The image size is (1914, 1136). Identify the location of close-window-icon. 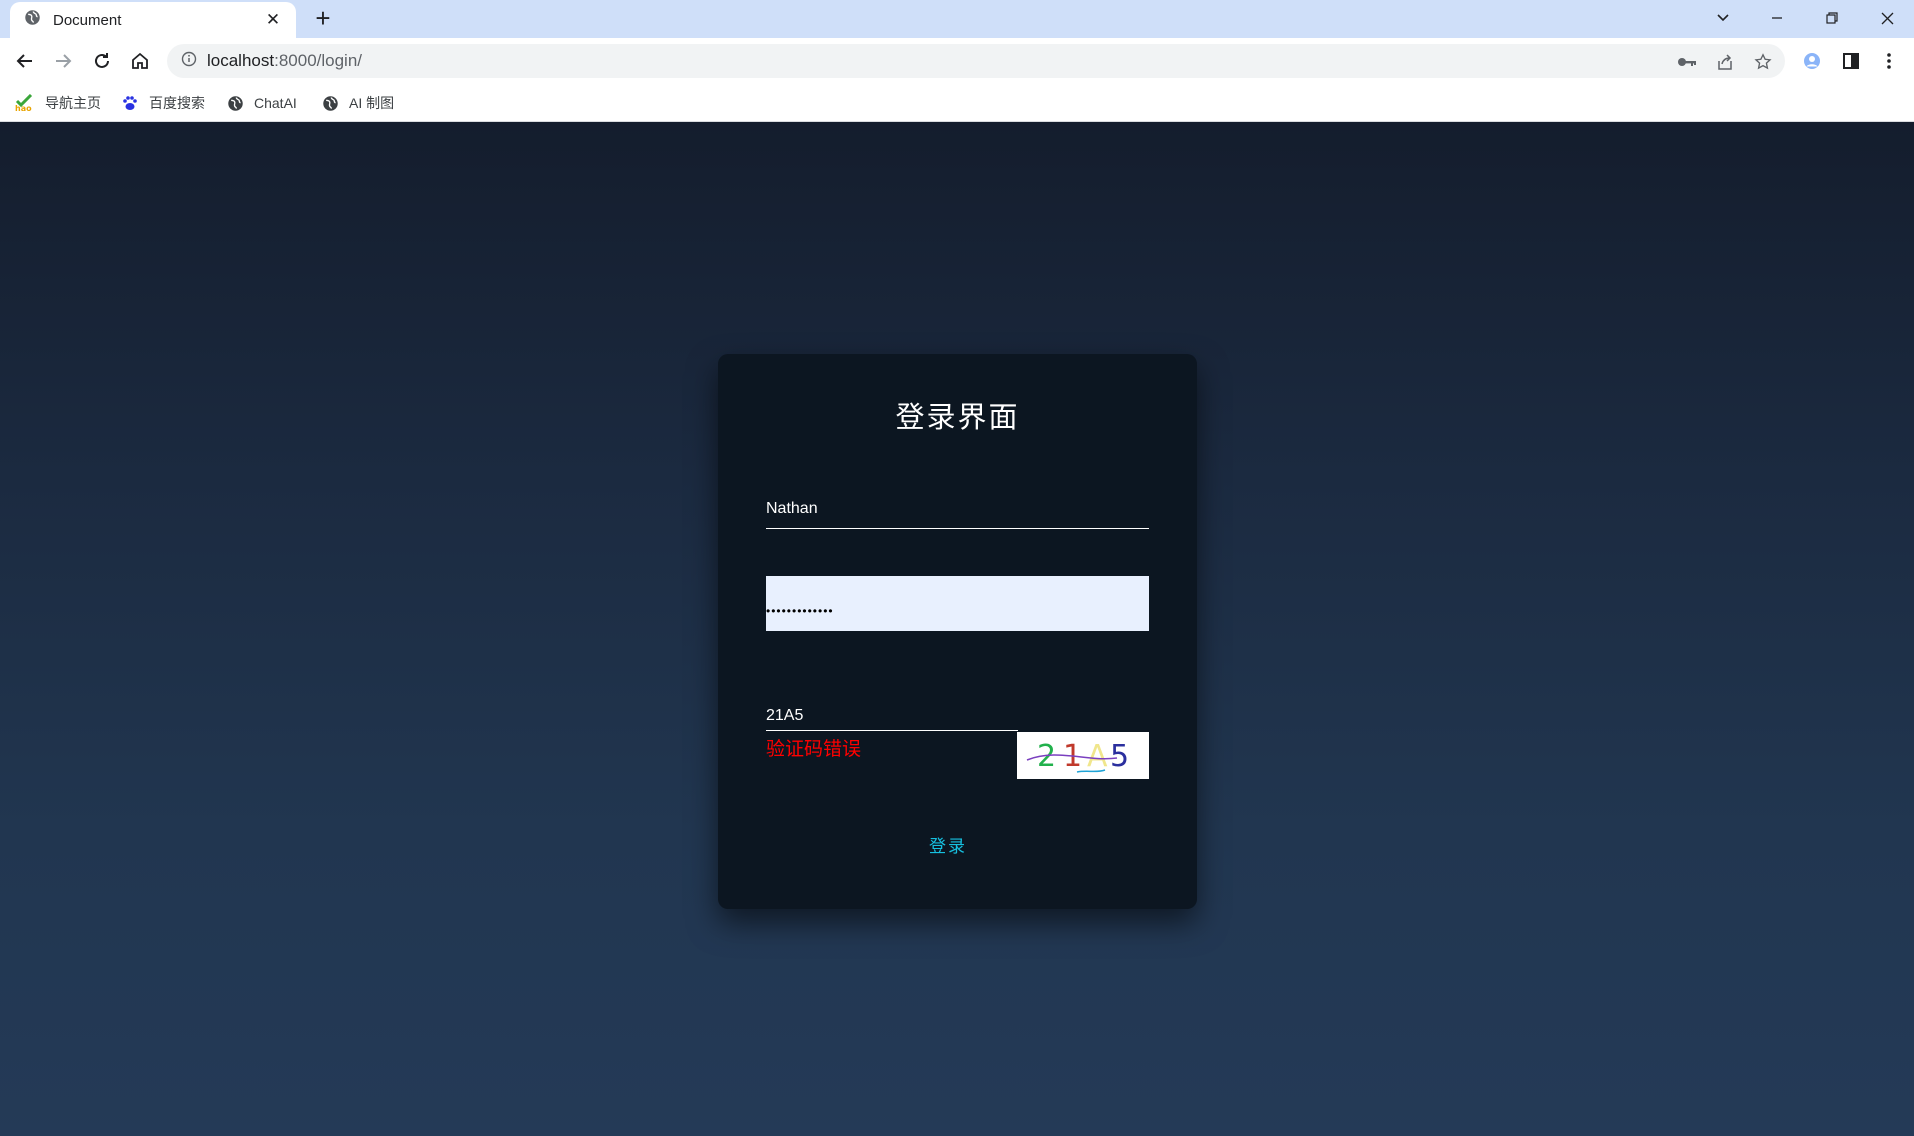
(1887, 18).